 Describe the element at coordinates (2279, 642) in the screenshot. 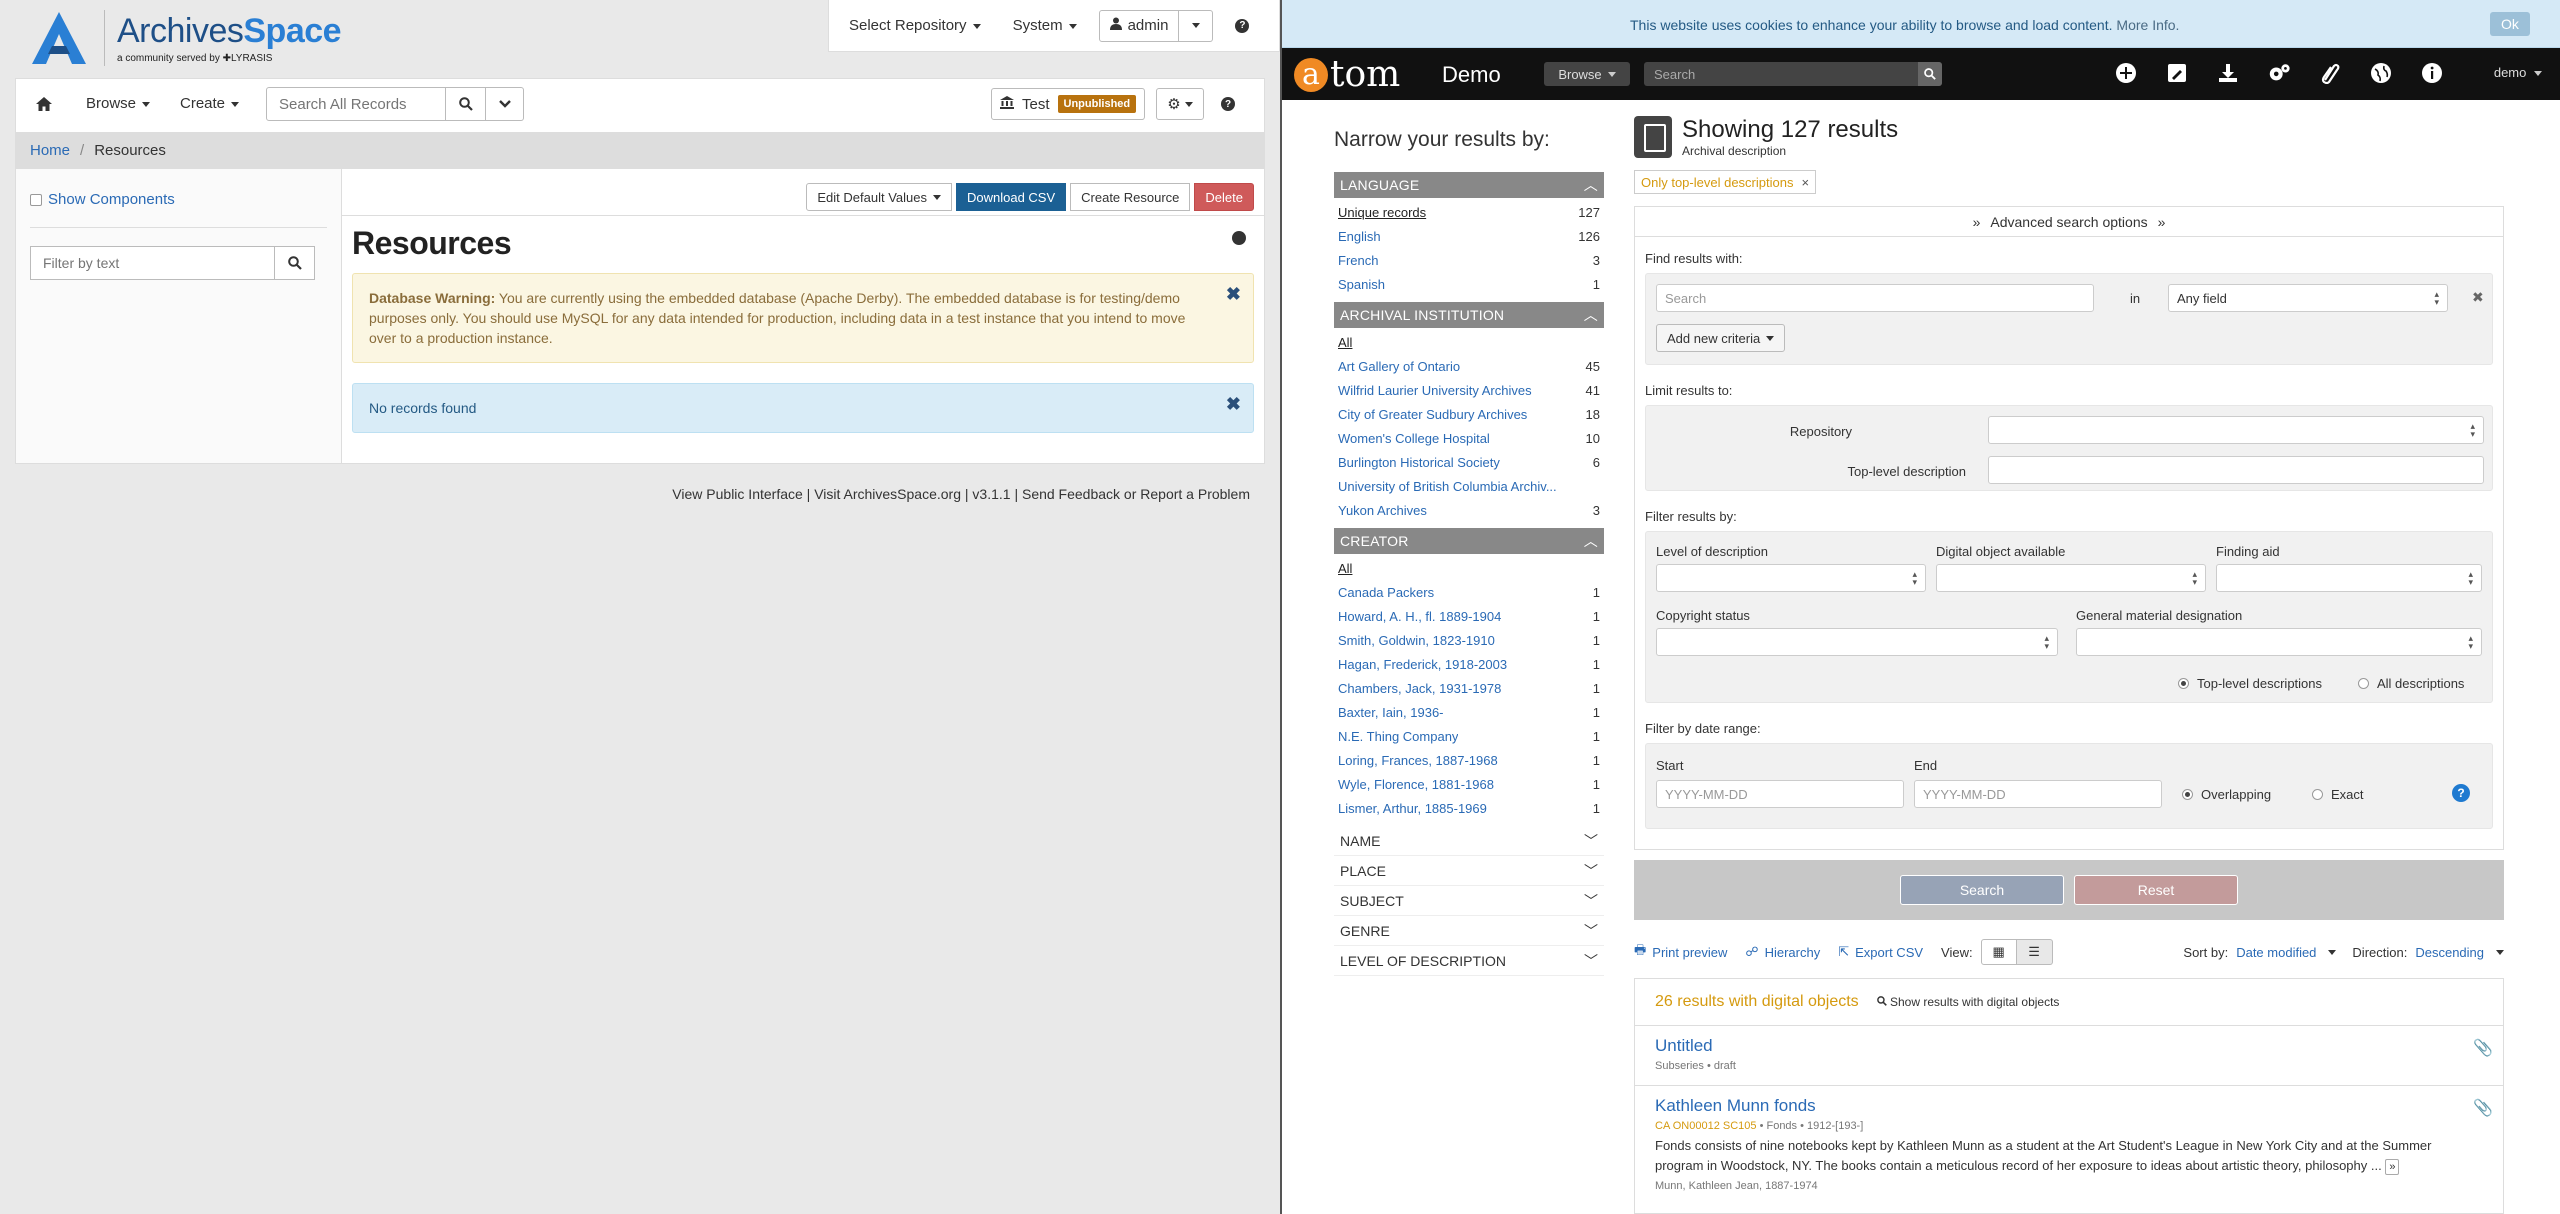

I see `general-material-select: ▴ ▾` at that location.